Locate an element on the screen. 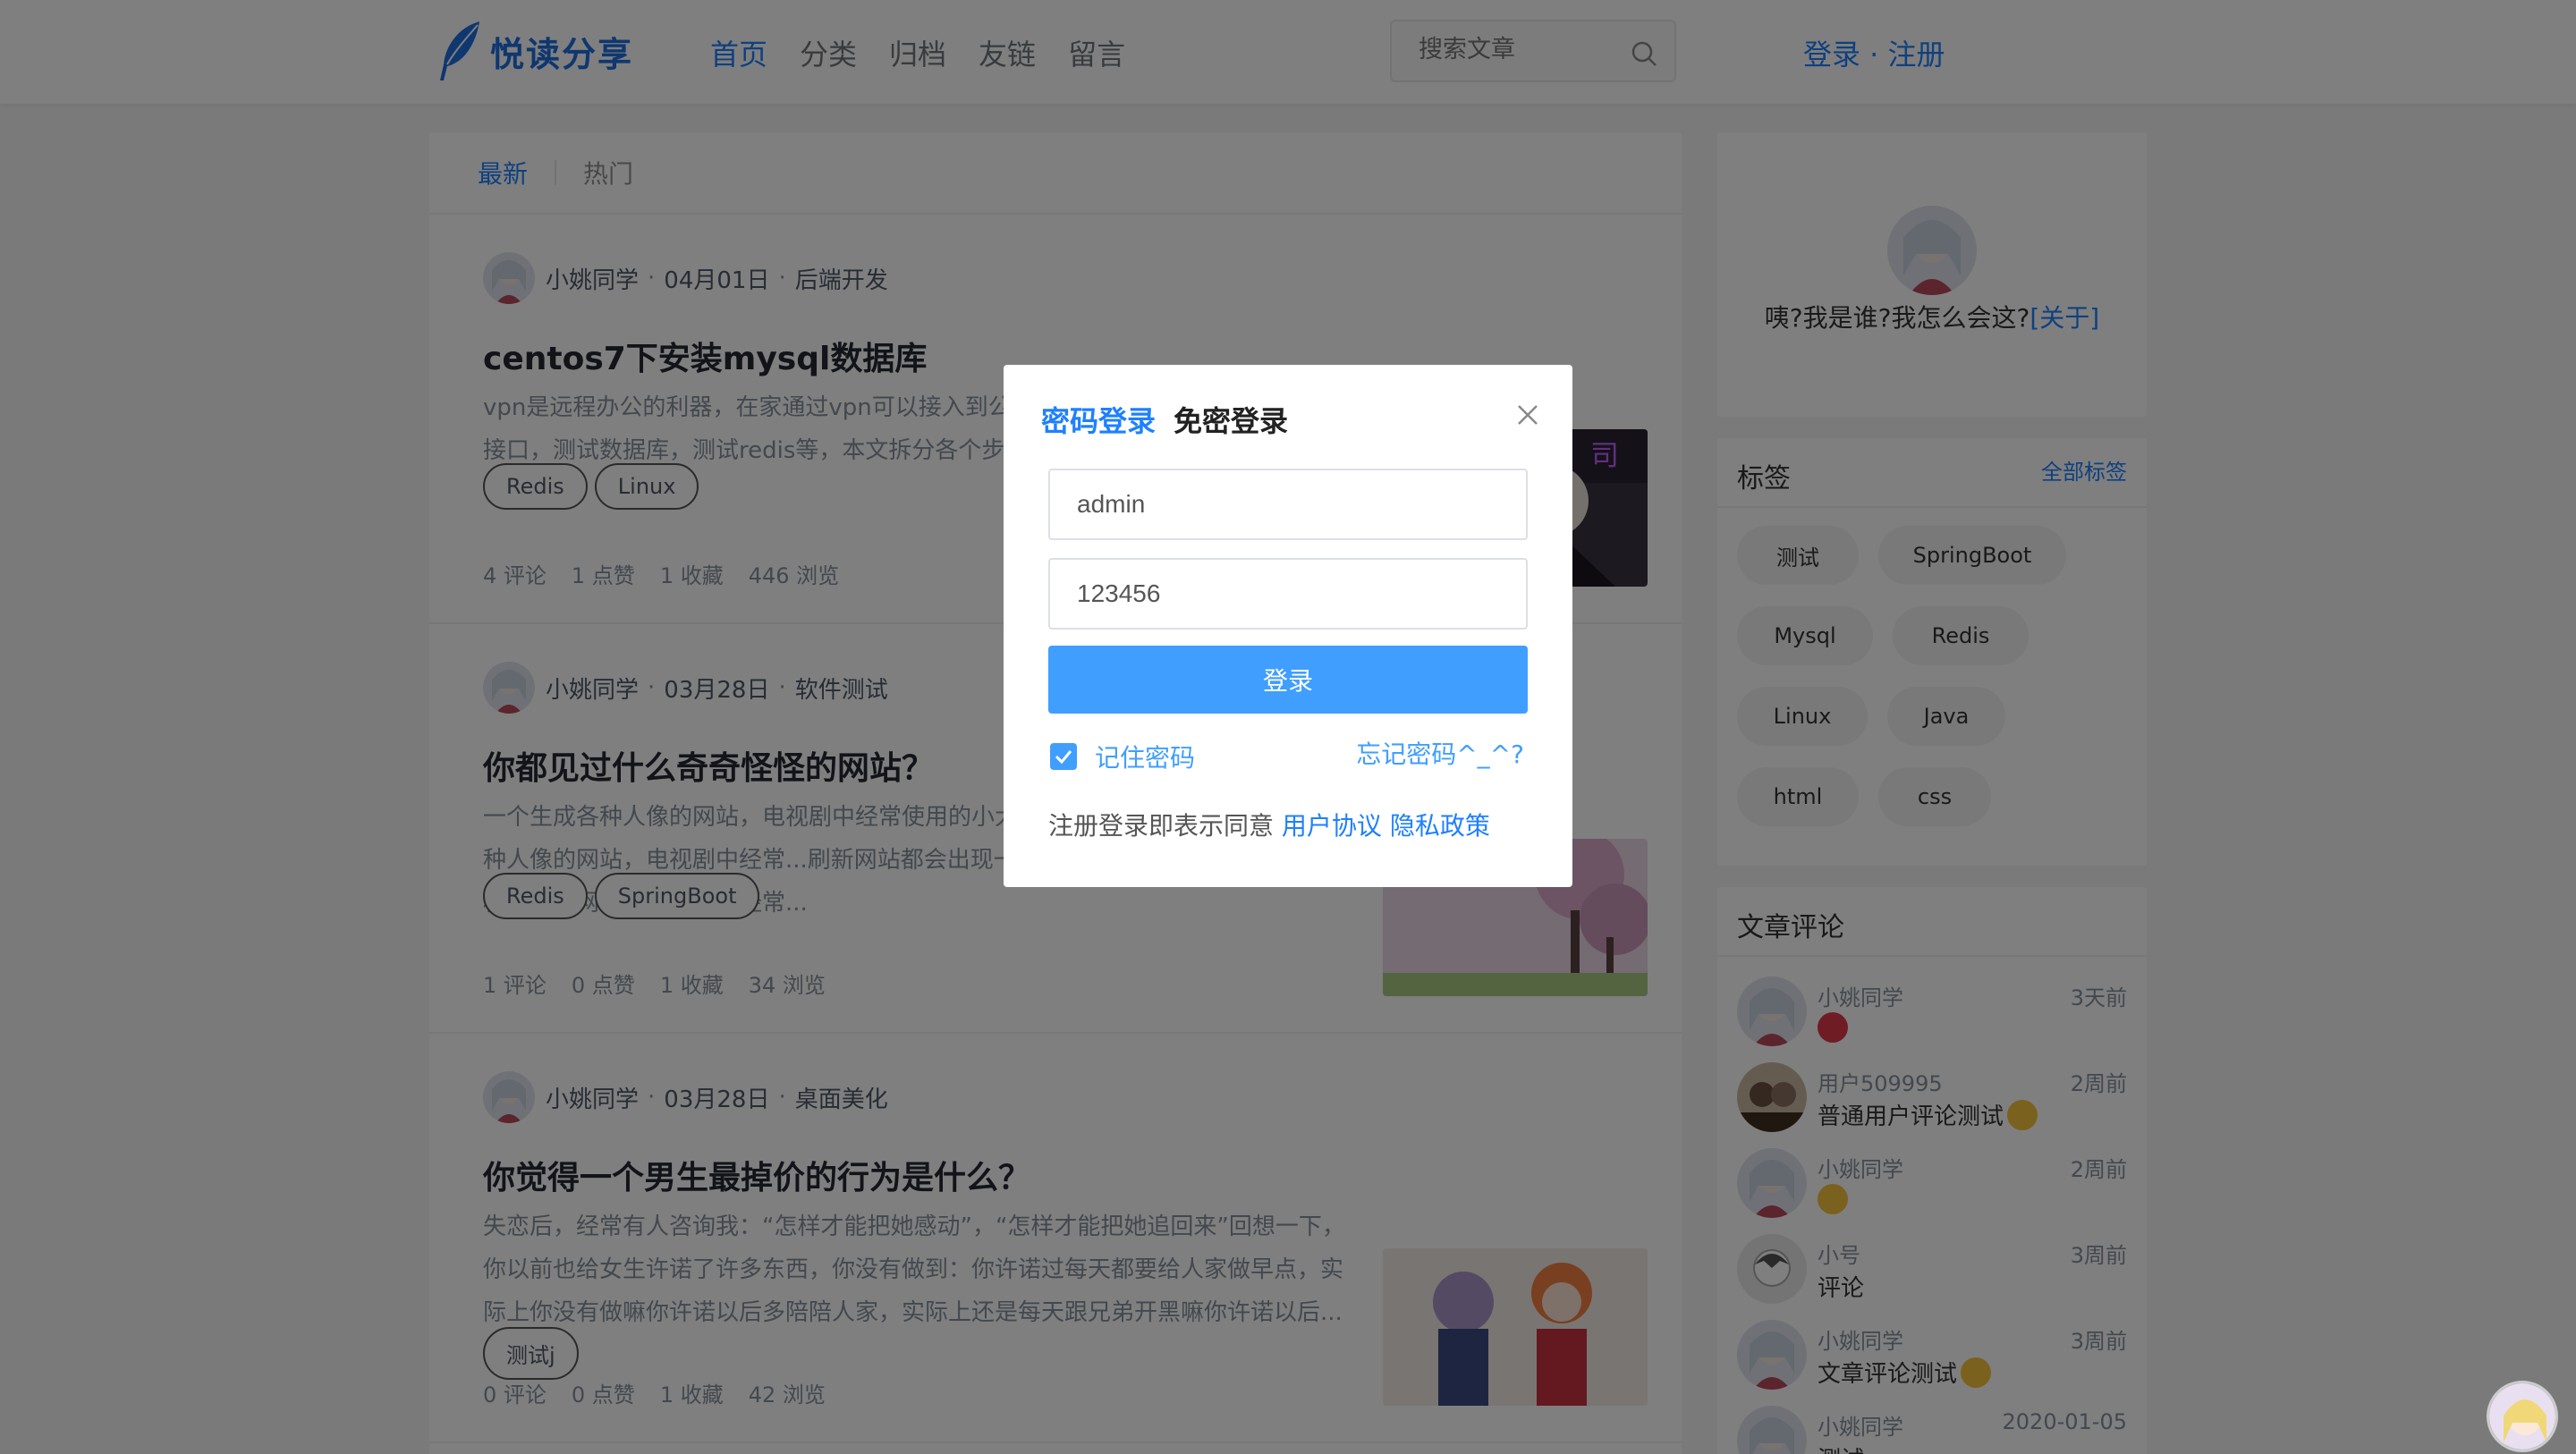  username-field: admin is located at coordinates (1288, 505).